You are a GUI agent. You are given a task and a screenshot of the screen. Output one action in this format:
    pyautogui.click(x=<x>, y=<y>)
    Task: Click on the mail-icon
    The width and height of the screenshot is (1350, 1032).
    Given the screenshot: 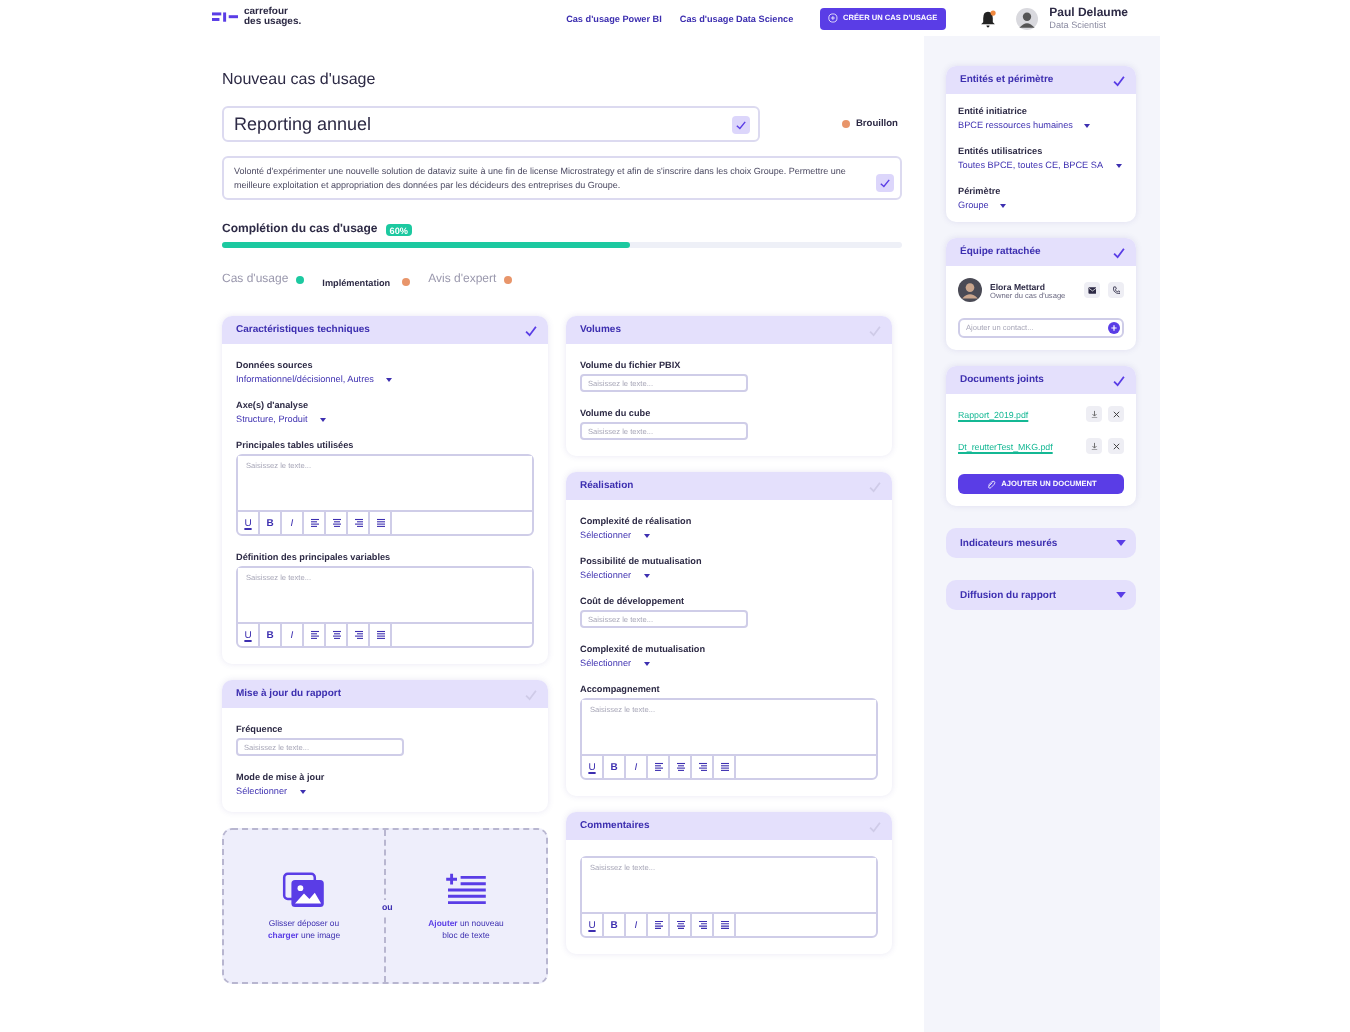 What is the action you would take?
    pyautogui.click(x=1092, y=290)
    